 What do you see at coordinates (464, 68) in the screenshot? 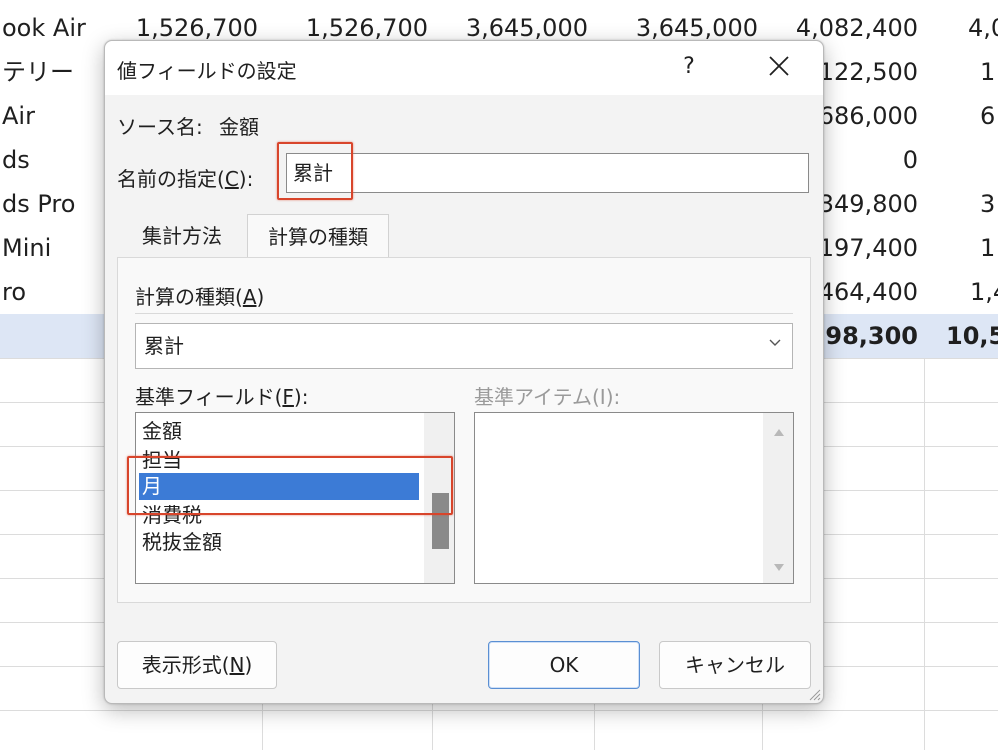
I see `dialog-titlebar: 値フィールドの設定 ?` at bounding box center [464, 68].